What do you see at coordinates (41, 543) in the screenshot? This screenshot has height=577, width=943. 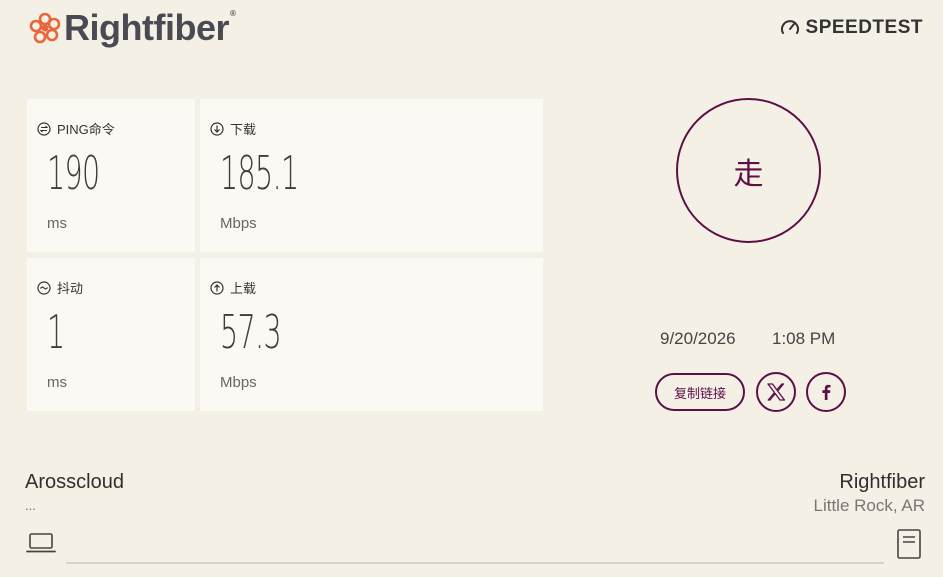 I see `laptop-icon` at bounding box center [41, 543].